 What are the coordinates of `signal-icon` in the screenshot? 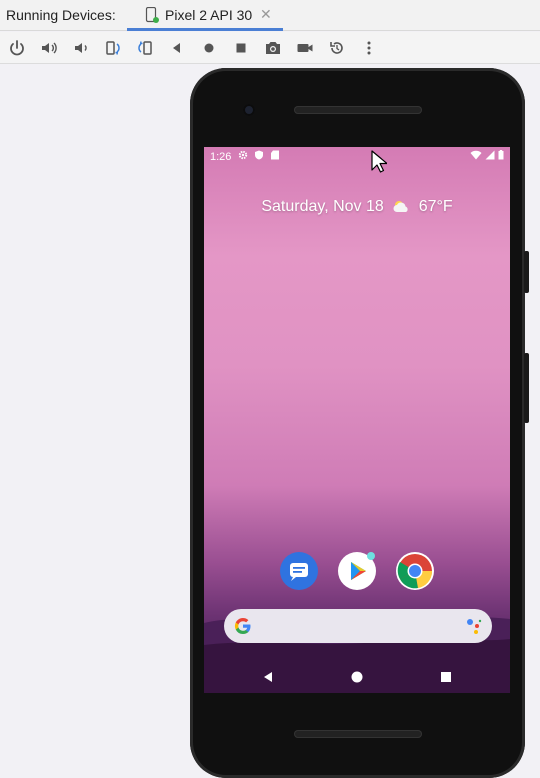 It's located at (490, 155).